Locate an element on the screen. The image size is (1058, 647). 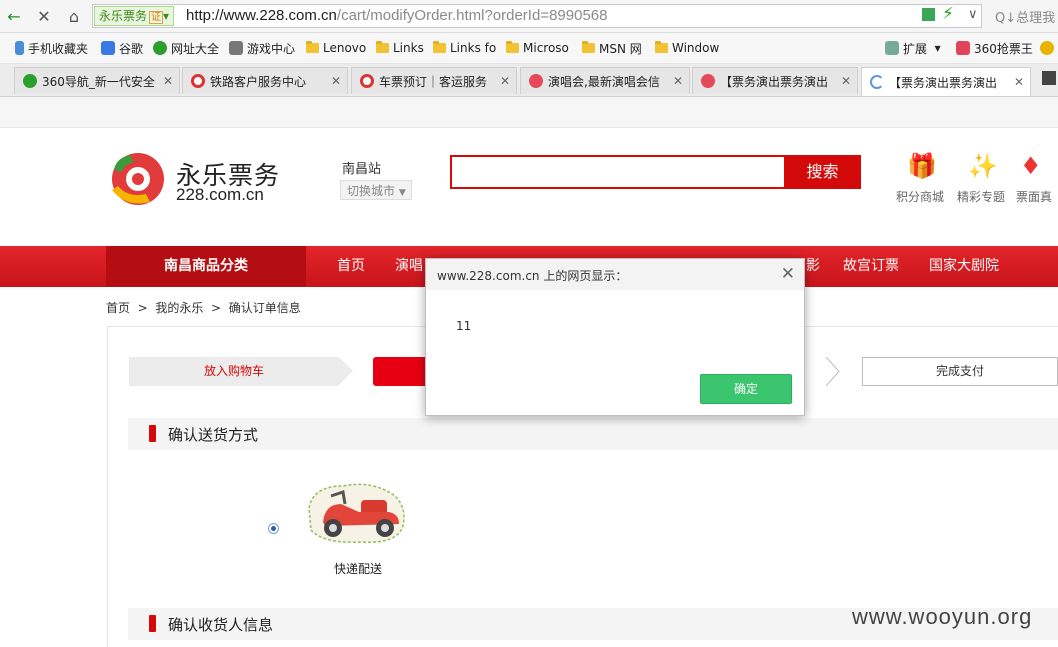
bookmark-games: 游戏中心 is located at coordinates (262, 48).